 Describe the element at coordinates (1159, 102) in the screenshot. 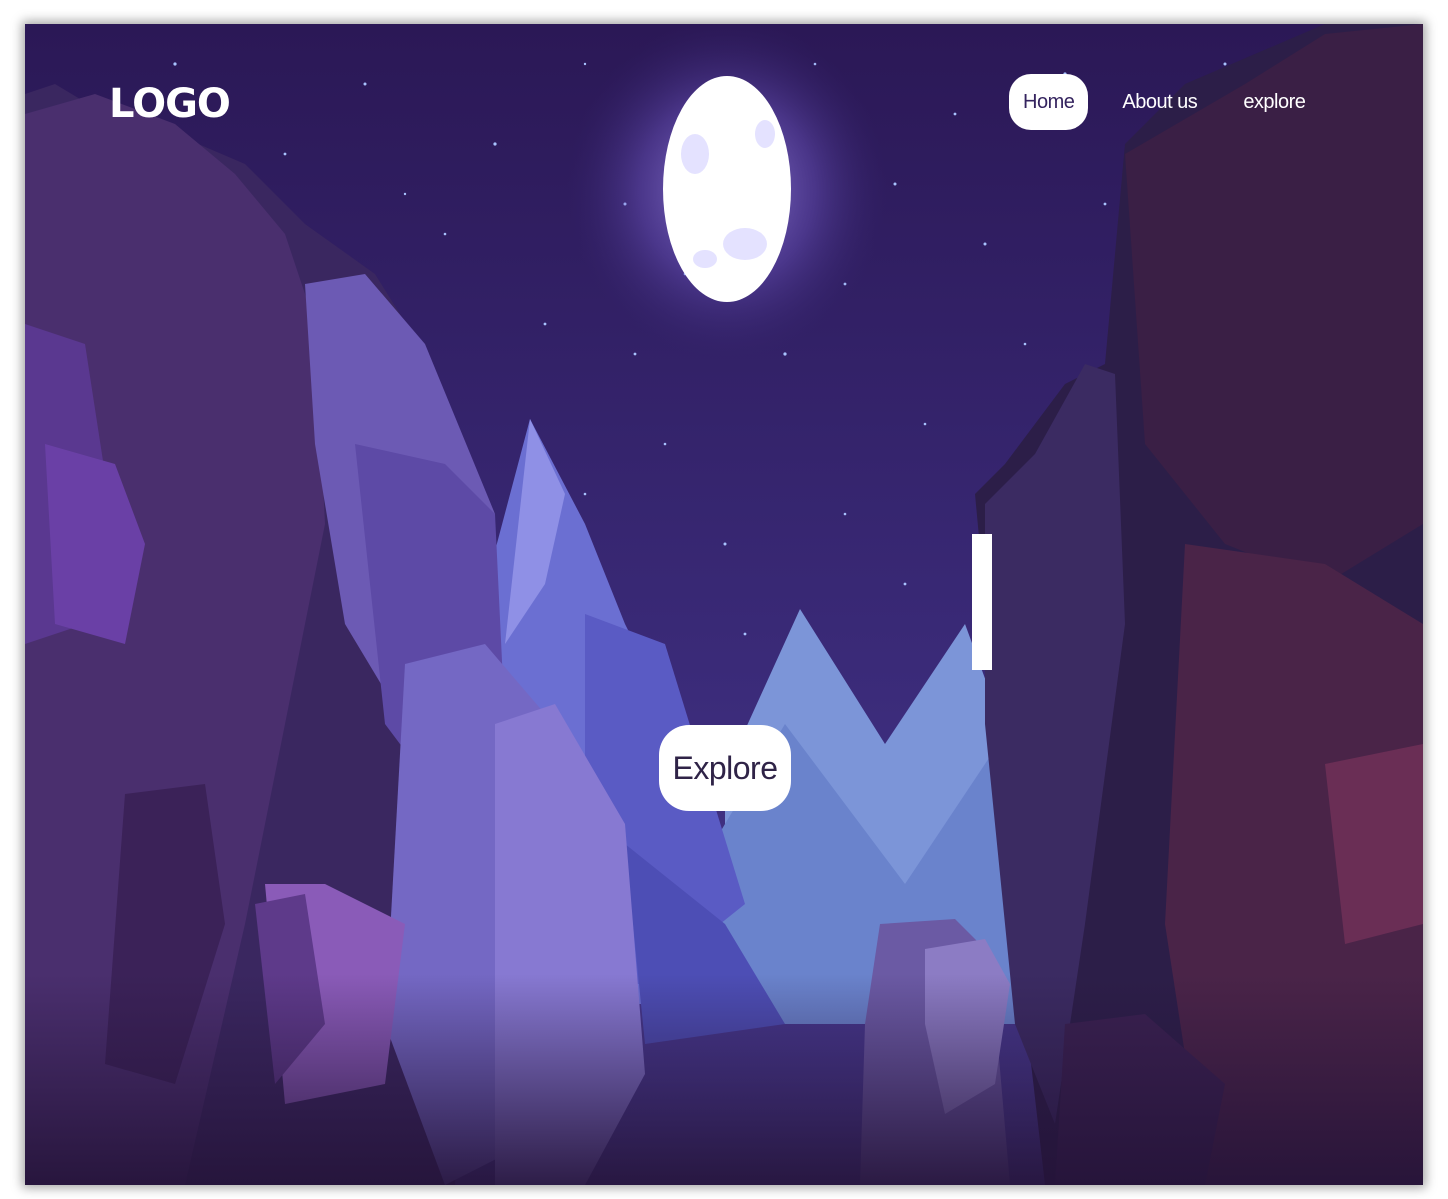

I see `nav-about-us: About us` at that location.